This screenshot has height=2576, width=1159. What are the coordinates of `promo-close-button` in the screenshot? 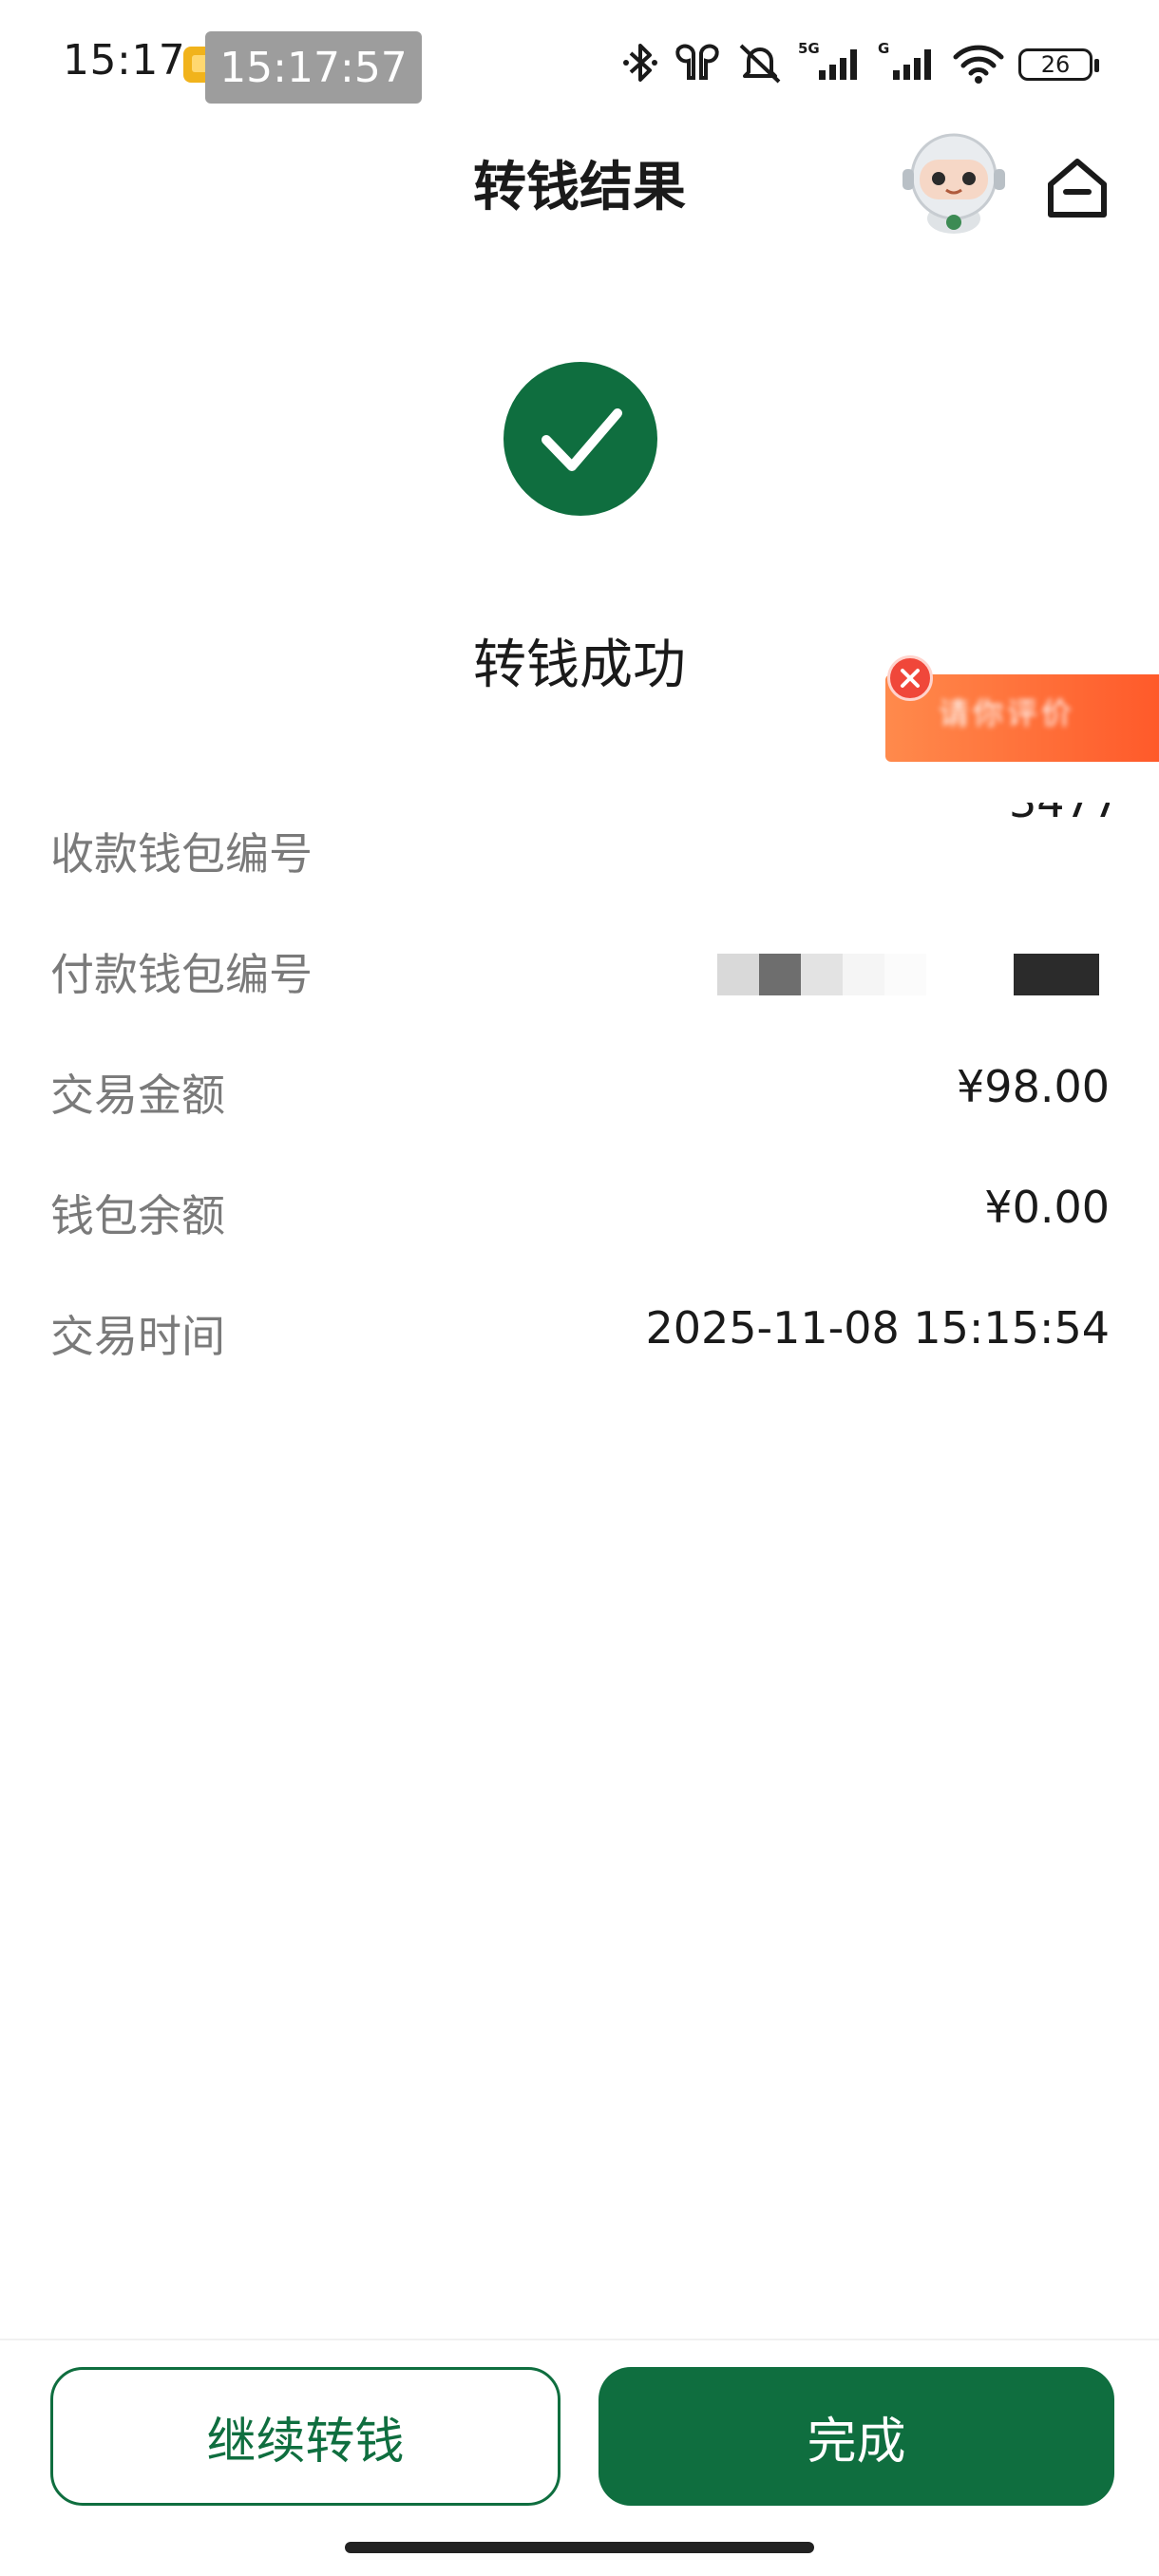 It's located at (910, 678).